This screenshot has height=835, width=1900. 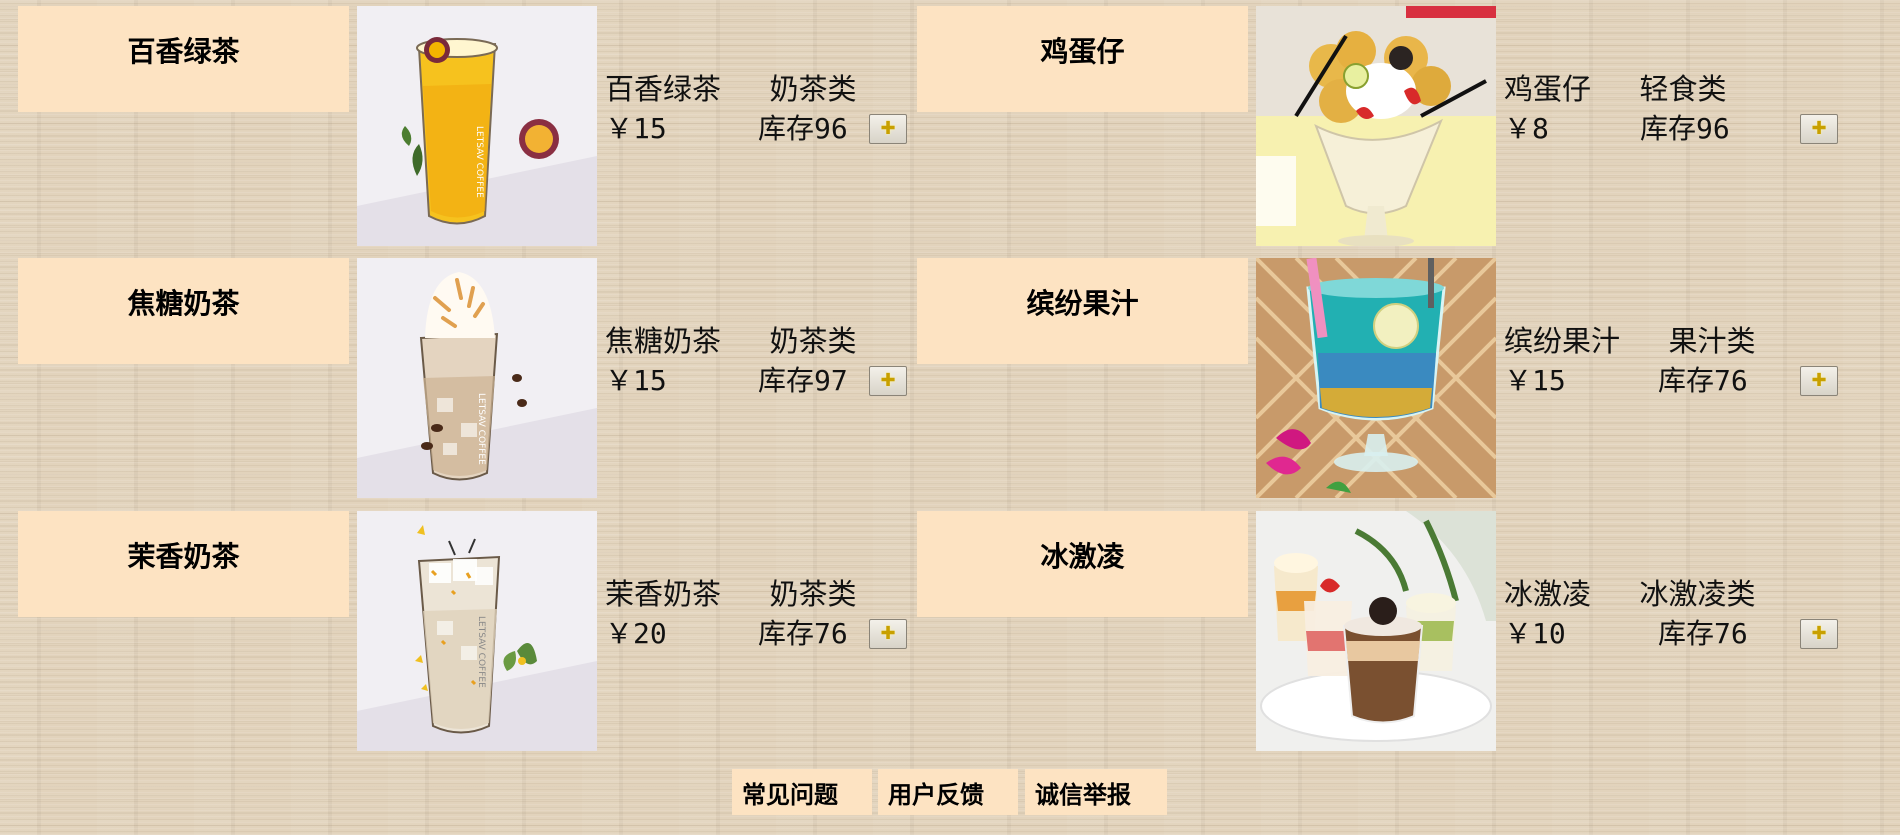 I want to click on product-name-label: 焦糖奶茶, so click(x=183, y=311).